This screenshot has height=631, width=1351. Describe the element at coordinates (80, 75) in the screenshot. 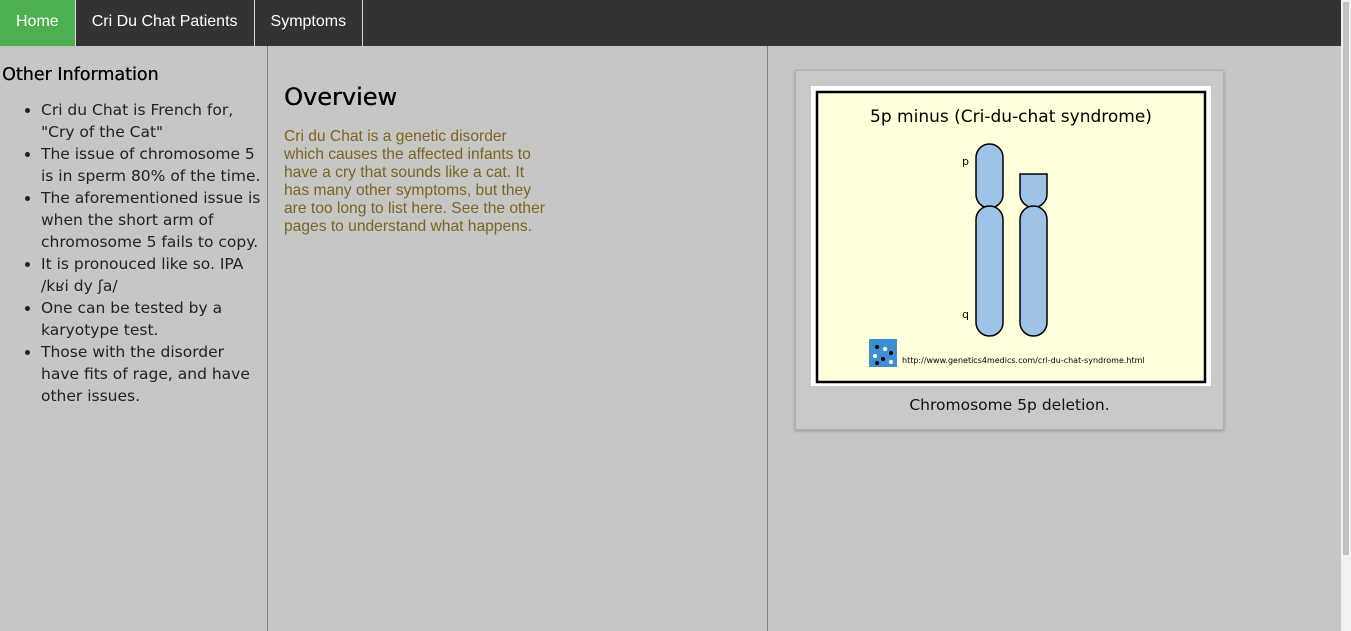

I see `sidebar-heading: Other Information` at that location.